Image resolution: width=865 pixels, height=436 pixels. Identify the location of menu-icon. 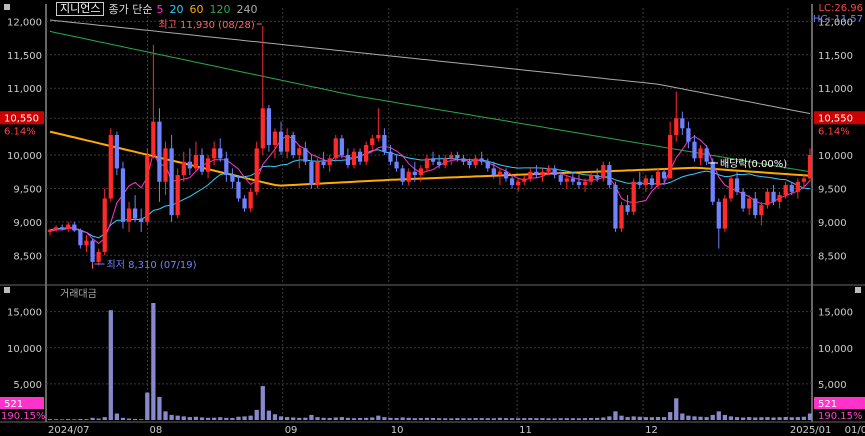
(7, 7).